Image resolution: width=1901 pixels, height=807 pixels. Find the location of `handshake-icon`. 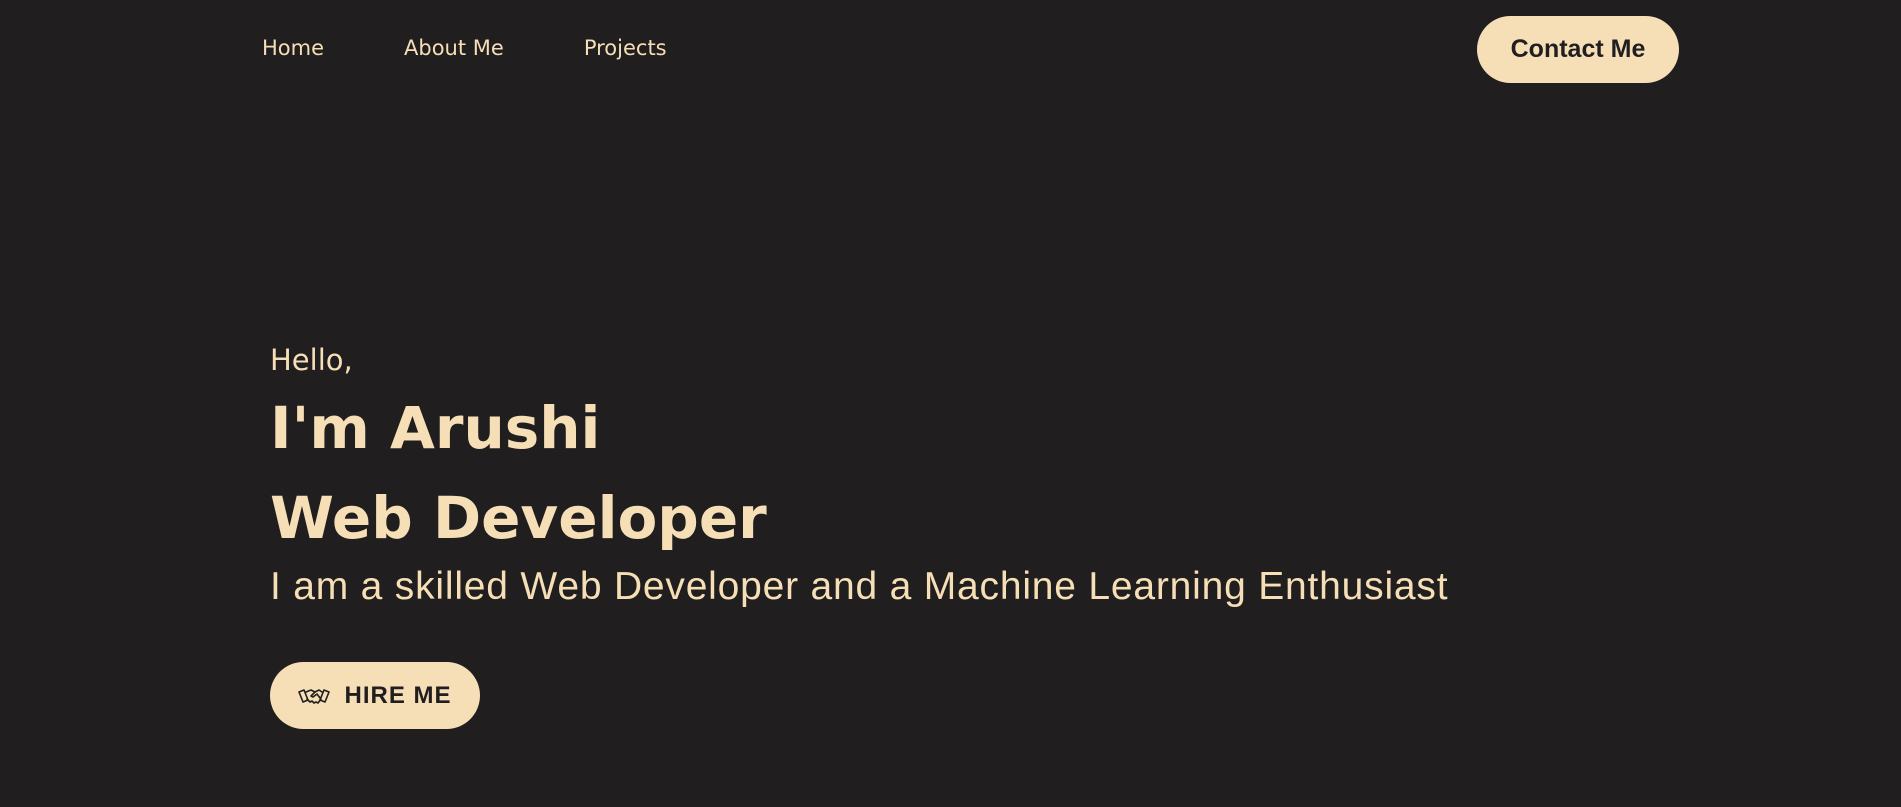

handshake-icon is located at coordinates (314, 696).